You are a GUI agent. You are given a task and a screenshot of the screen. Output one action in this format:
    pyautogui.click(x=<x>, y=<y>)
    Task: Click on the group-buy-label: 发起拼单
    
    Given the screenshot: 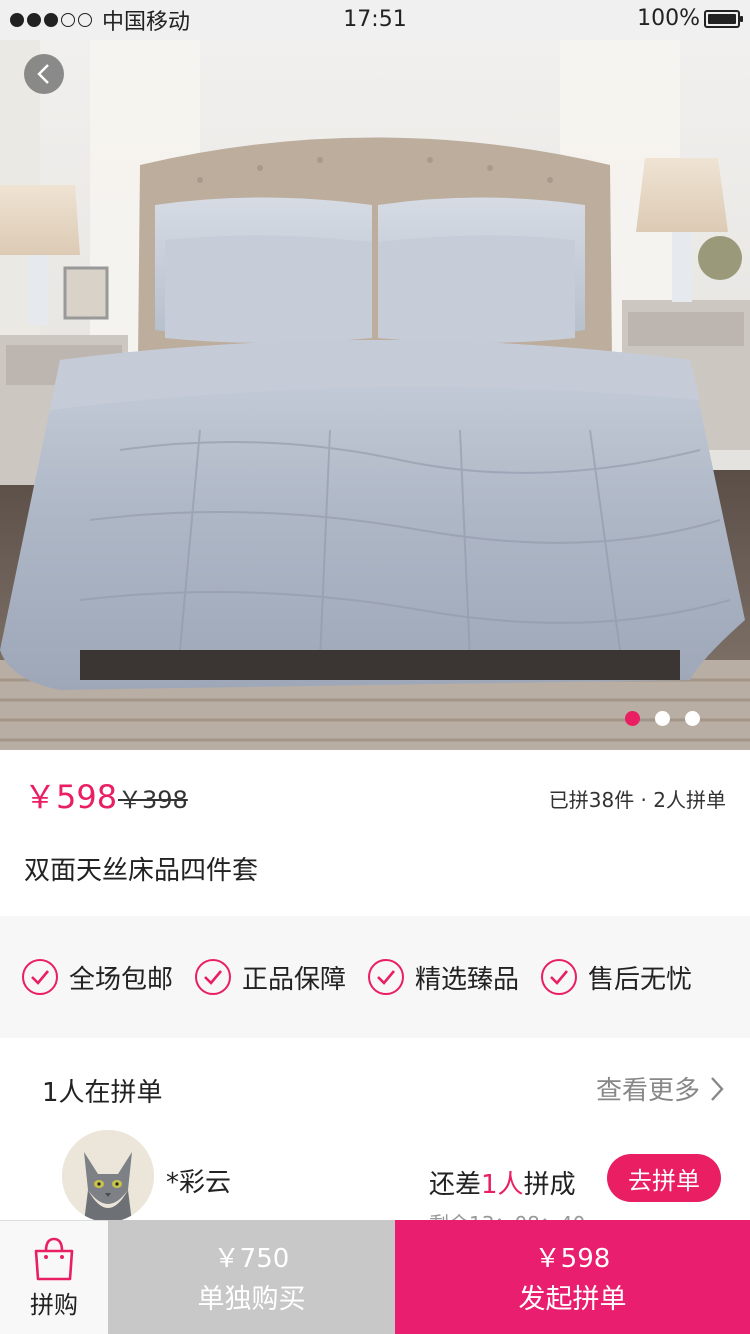 What is the action you would take?
    pyautogui.click(x=572, y=1299)
    